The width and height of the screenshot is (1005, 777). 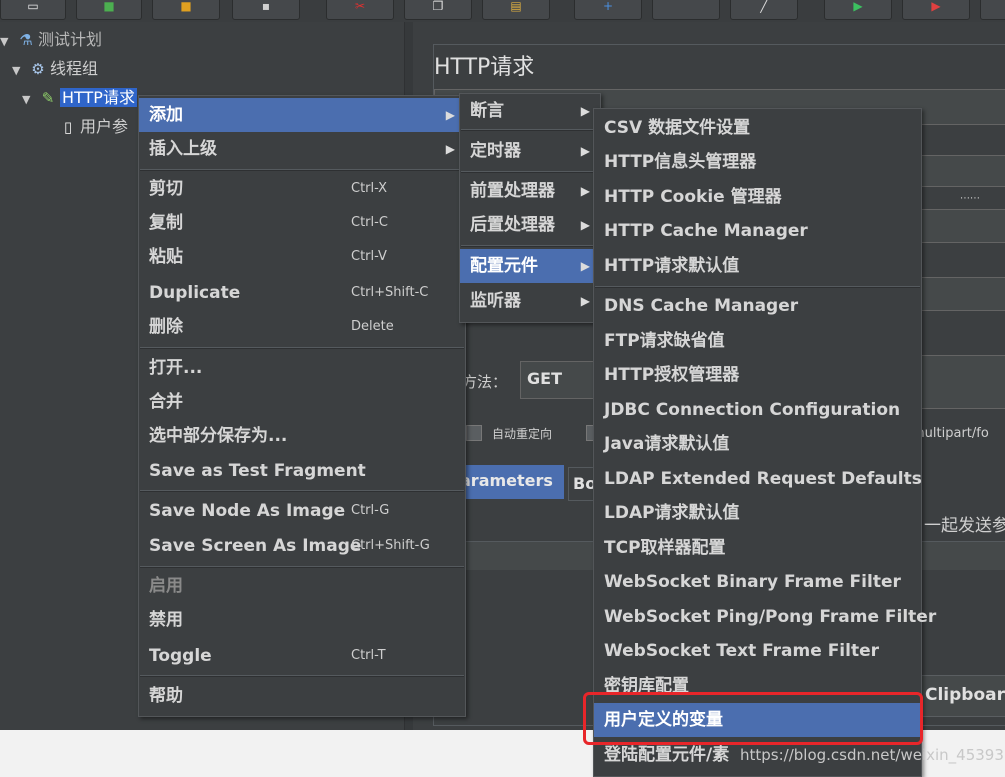 What do you see at coordinates (753, 718) in the screenshot?
I see `annotation-highlight-box` at bounding box center [753, 718].